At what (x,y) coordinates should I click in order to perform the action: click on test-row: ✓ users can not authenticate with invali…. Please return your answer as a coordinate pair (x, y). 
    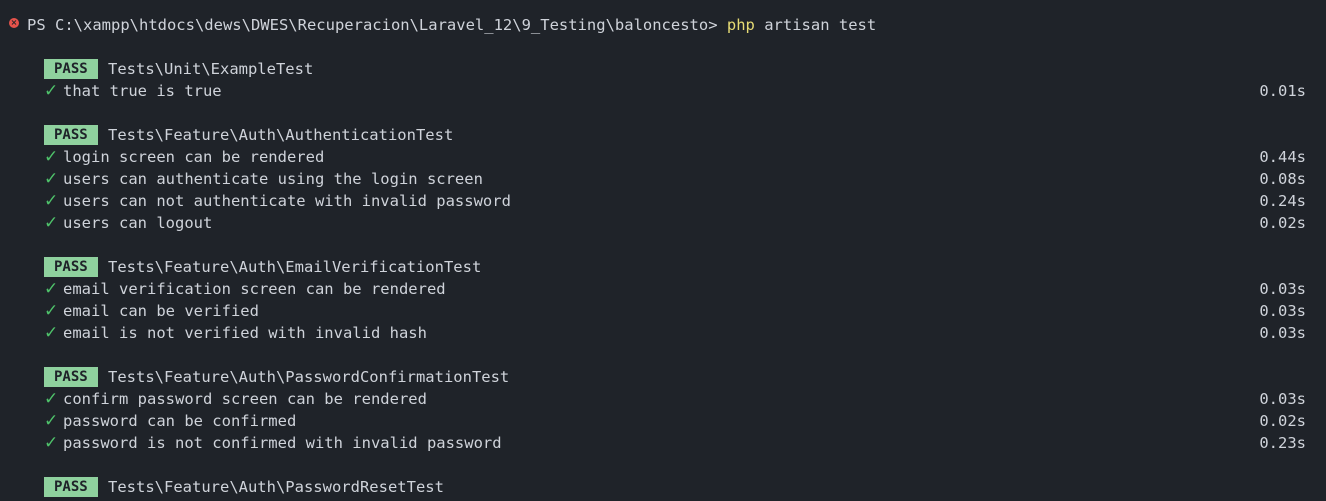
    Looking at the image, I should click on (663, 201).